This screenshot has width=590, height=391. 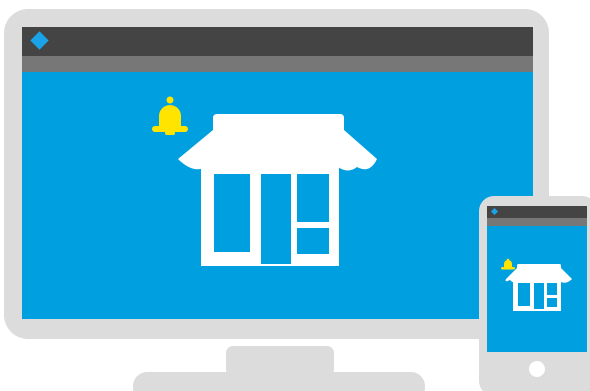 I want to click on smartphone, so click(x=534, y=293).